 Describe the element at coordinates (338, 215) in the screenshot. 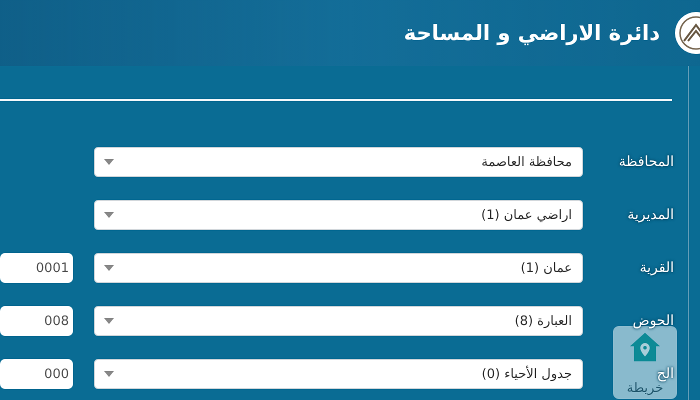

I see `dropdown: اراضي عمان (1)` at that location.